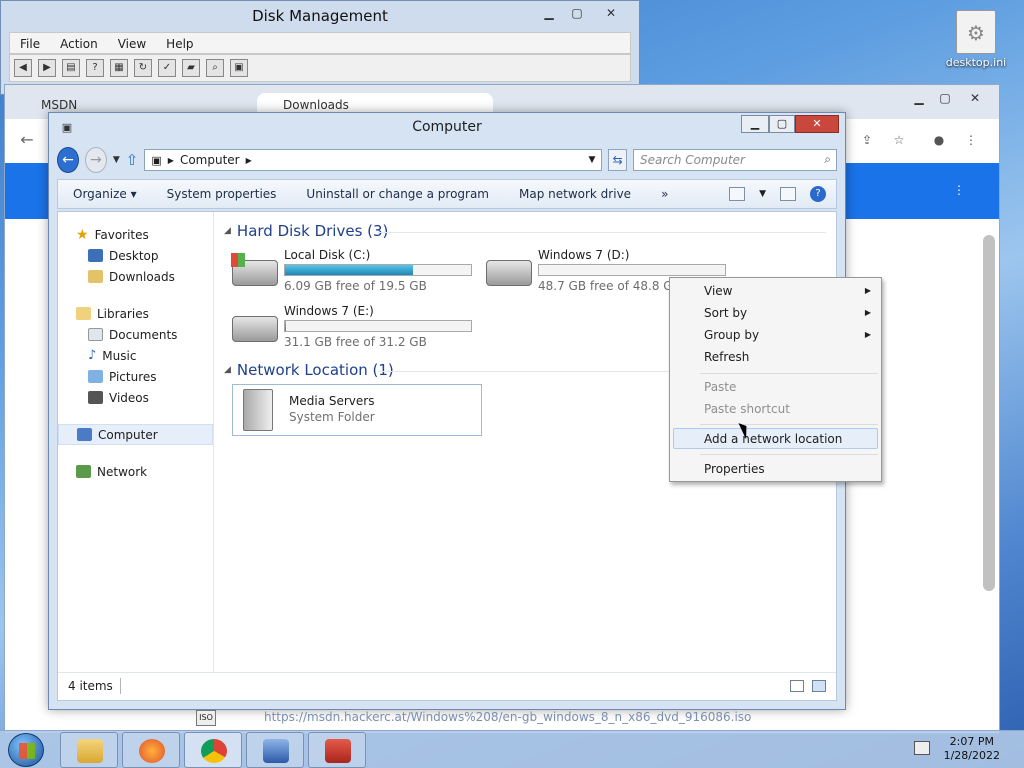 The image size is (1024, 768). What do you see at coordinates (239, 68) in the screenshot?
I see `disk-icon: ▣` at bounding box center [239, 68].